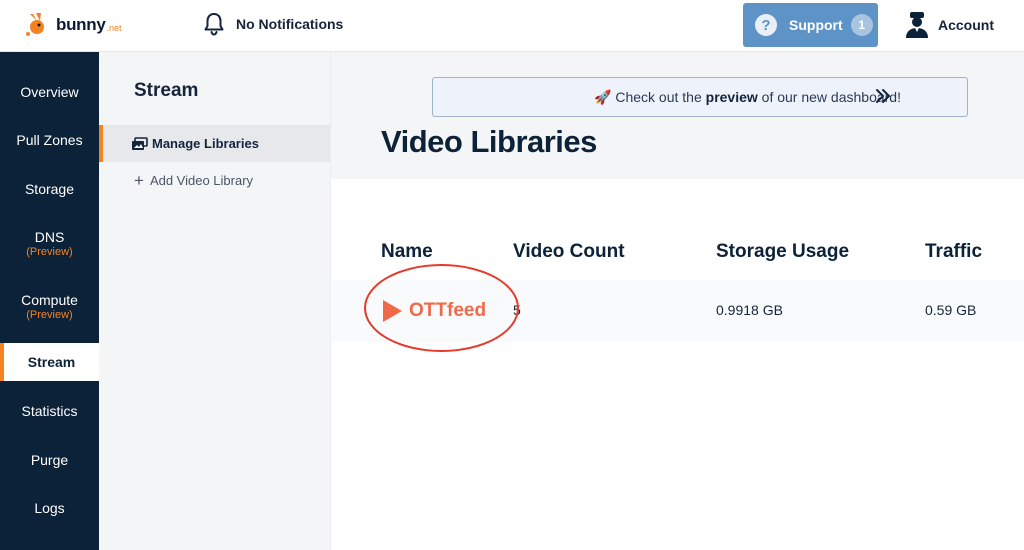 Image resolution: width=1024 pixels, height=550 pixels. What do you see at coordinates (966, 25) in the screenshot?
I see `account-label: Account` at bounding box center [966, 25].